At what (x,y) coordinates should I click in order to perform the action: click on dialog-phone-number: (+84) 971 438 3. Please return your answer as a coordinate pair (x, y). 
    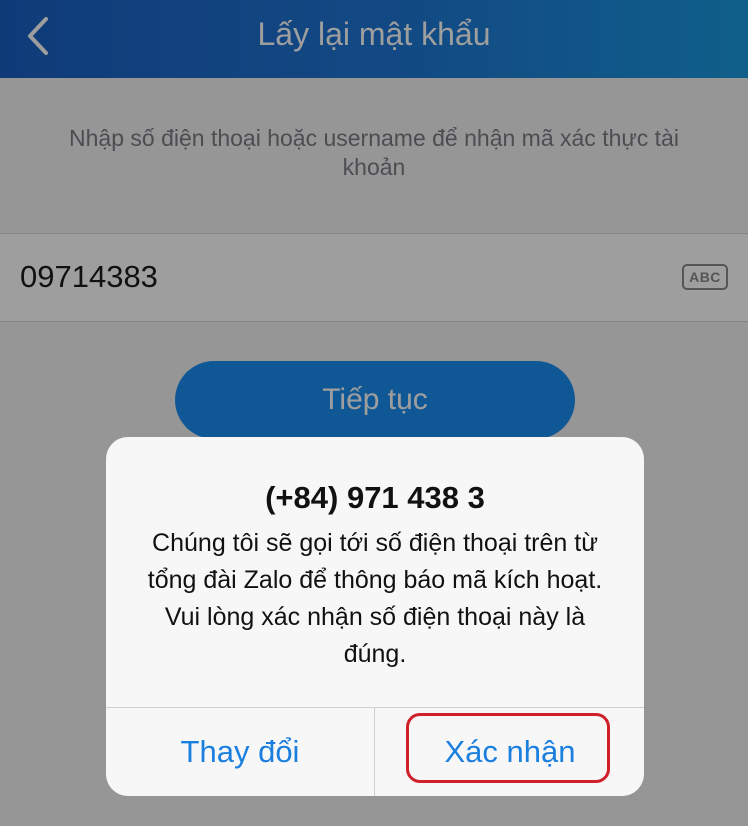
    Looking at the image, I should click on (375, 497).